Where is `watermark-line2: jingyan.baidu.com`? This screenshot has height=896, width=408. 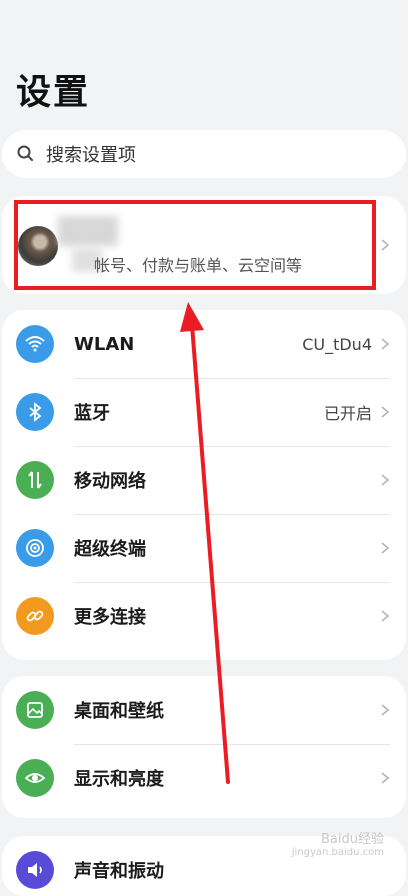
watermark-line2: jingyan.baidu.com is located at coordinates (337, 852).